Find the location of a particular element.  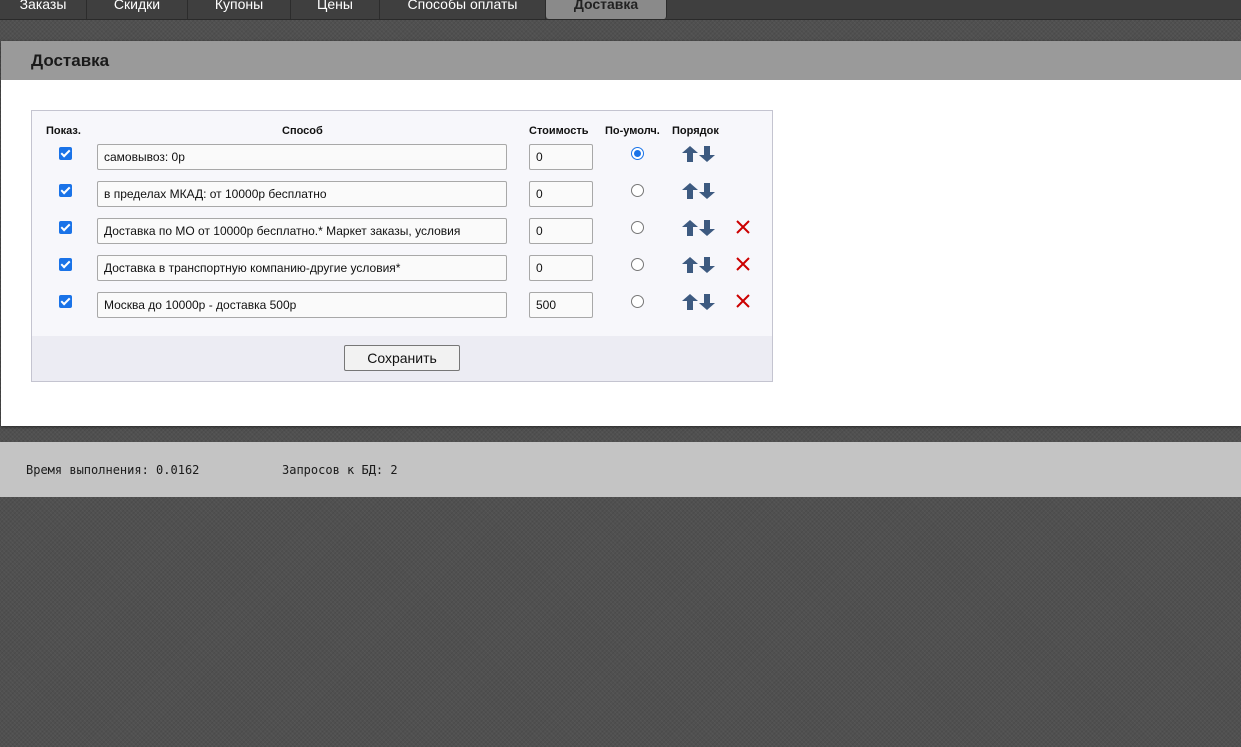

execution-time: Время выполнения: 0.0162 is located at coordinates (113, 470).